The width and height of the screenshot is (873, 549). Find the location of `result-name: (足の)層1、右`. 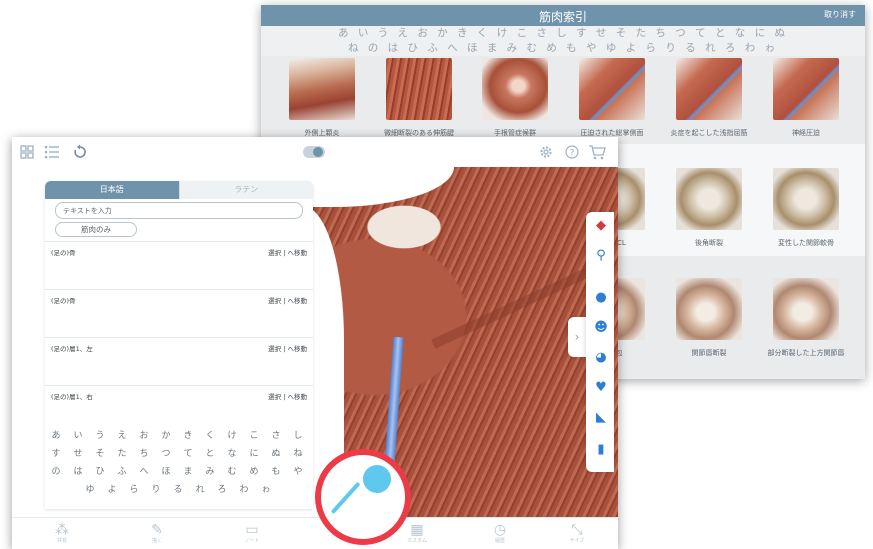

result-name: (足の)層1、右 is located at coordinates (72, 397).